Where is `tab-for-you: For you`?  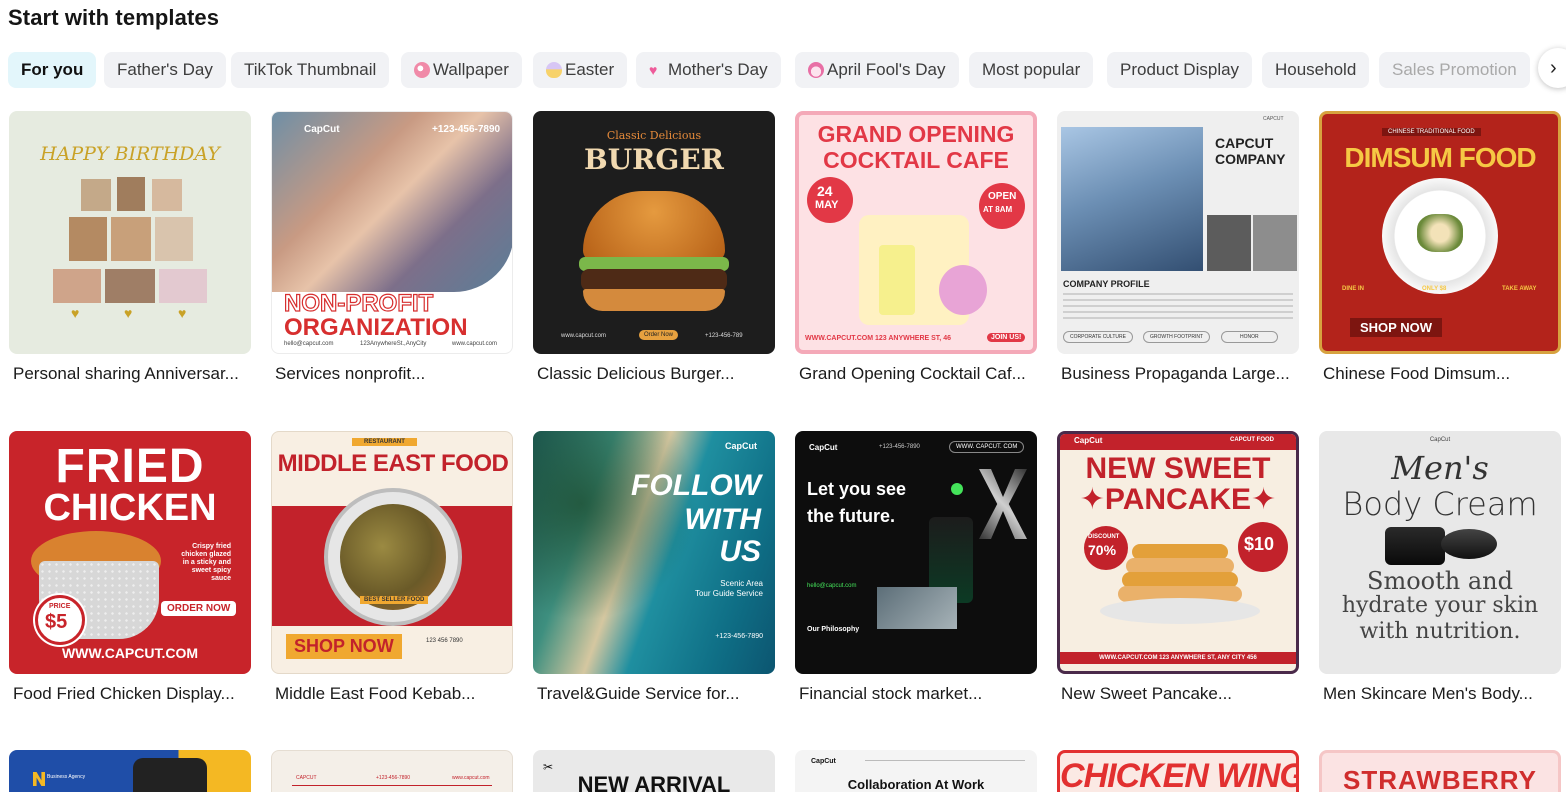
tab-for-you: For you is located at coordinates (52, 70).